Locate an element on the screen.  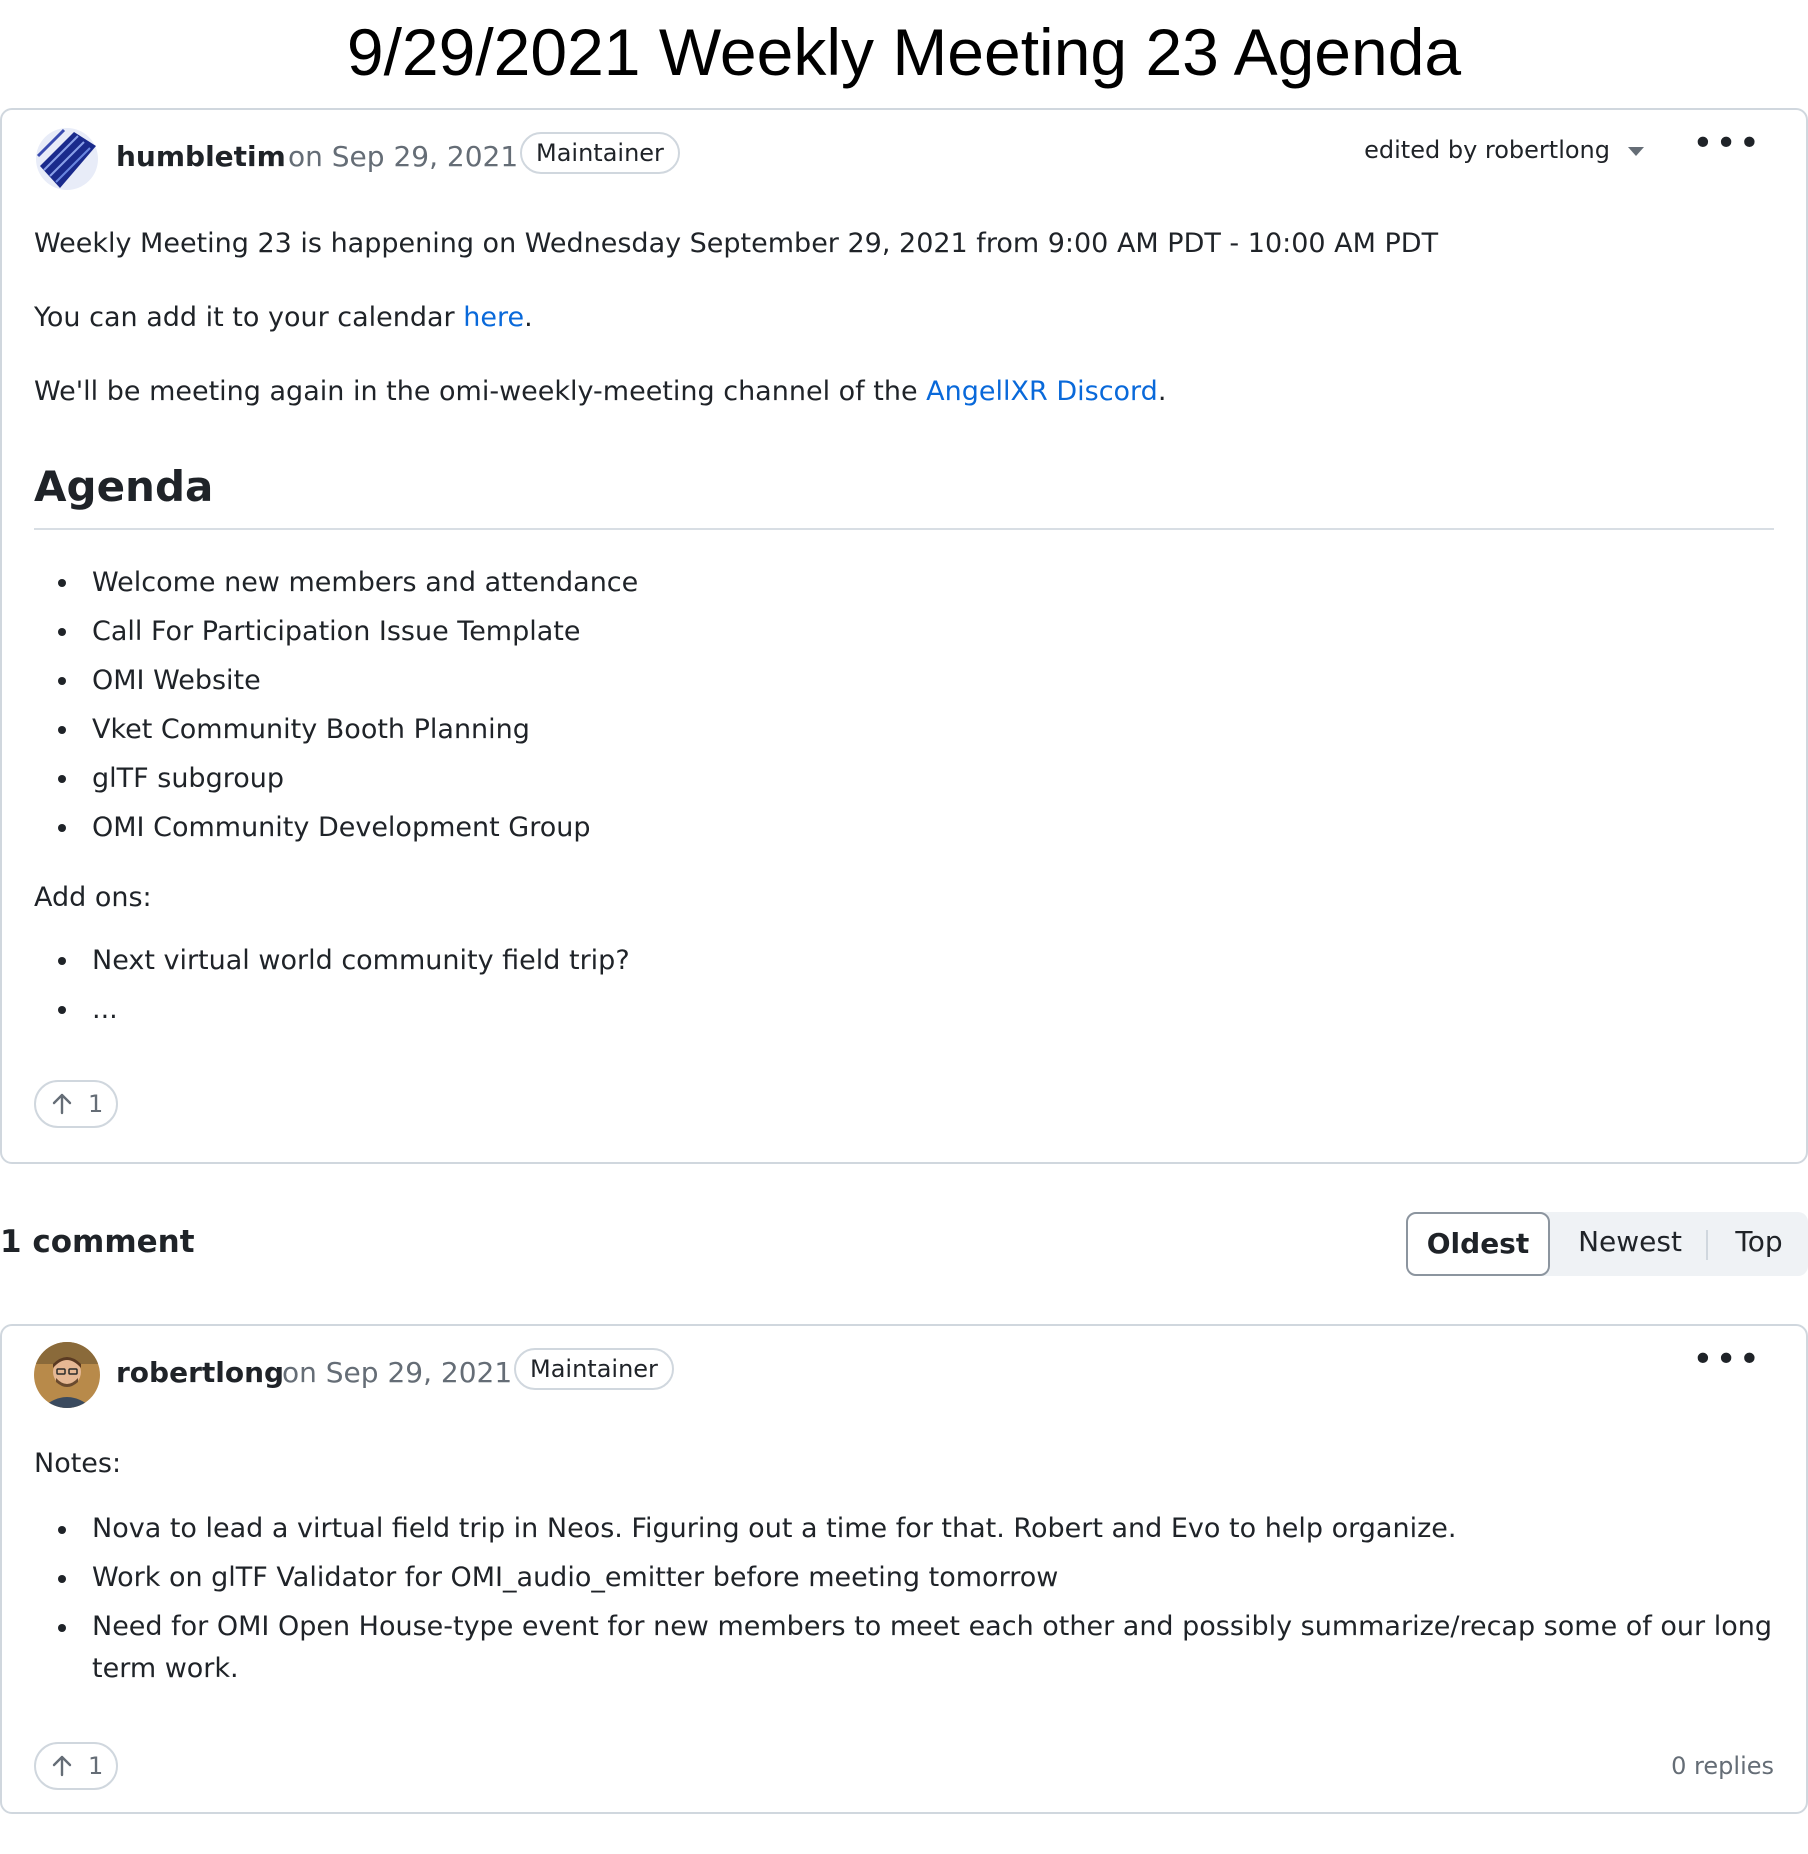
comment-author: robertlong is located at coordinates (200, 1372).